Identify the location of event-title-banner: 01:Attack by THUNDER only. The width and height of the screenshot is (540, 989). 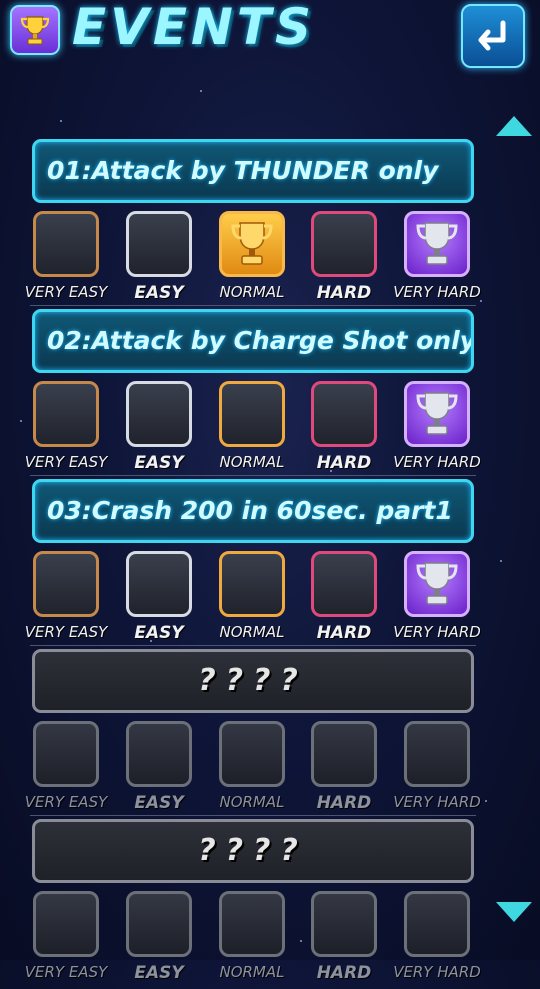
(253, 171).